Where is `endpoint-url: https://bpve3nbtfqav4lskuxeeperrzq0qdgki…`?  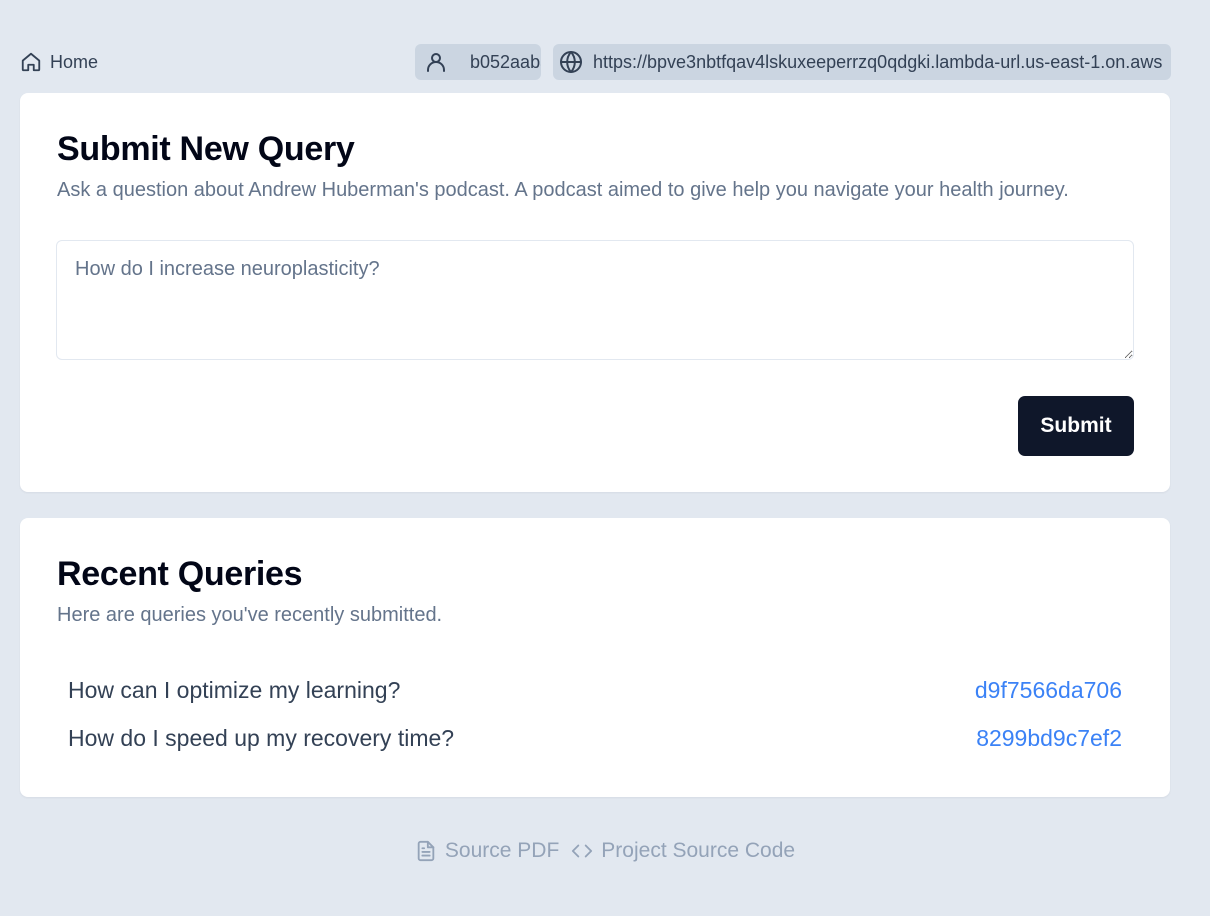
endpoint-url: https://bpve3nbtfqav4lskuxeeperrzq0qdgki… is located at coordinates (878, 61).